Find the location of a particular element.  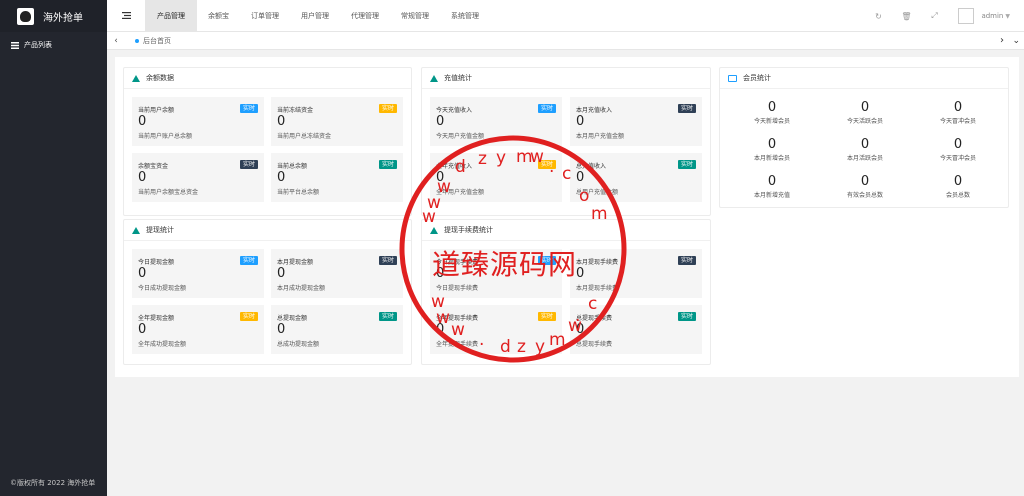

member-stat-label: 本月活跃会员 is located at coordinates (864, 158).